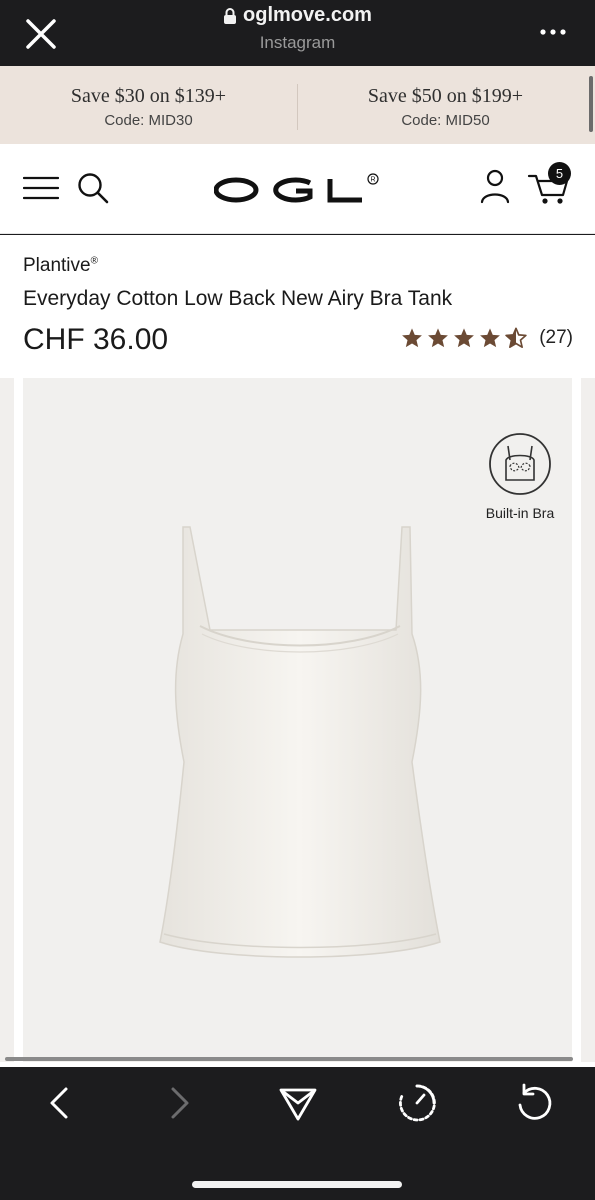 The width and height of the screenshot is (595, 1200). What do you see at coordinates (417, 1103) in the screenshot?
I see `timer-icon` at bounding box center [417, 1103].